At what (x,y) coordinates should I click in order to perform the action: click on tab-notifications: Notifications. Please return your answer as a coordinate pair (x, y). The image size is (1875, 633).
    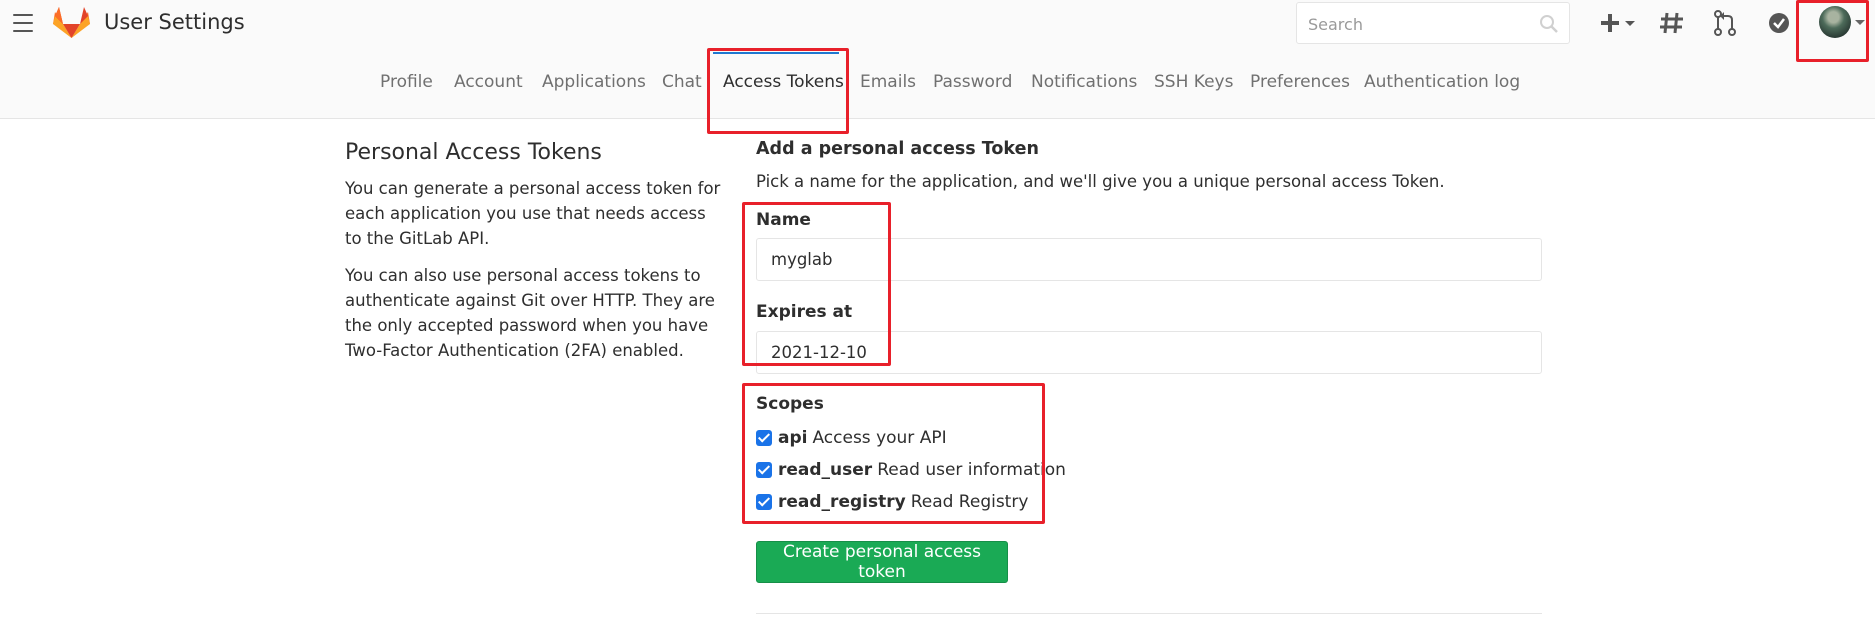
    Looking at the image, I should click on (1084, 82).